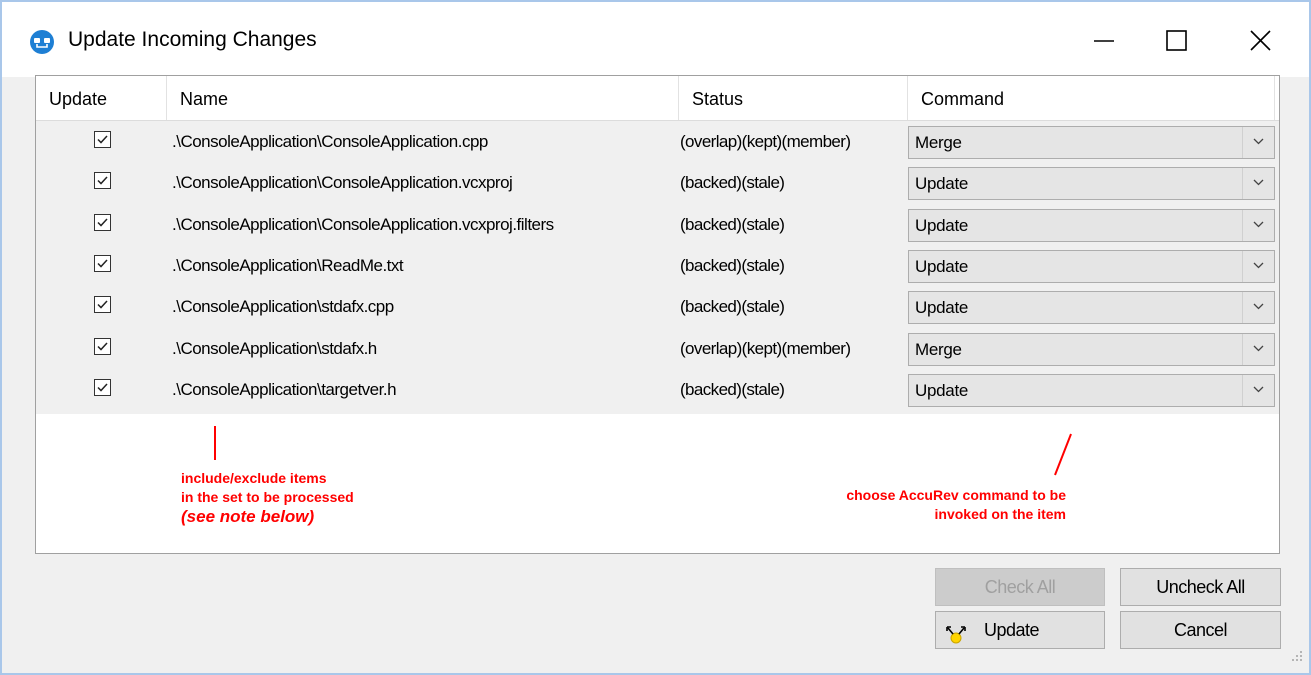 The width and height of the screenshot is (1311, 675). What do you see at coordinates (956, 495) in the screenshot?
I see `annotation-text: choose AccuRev command to be` at bounding box center [956, 495].